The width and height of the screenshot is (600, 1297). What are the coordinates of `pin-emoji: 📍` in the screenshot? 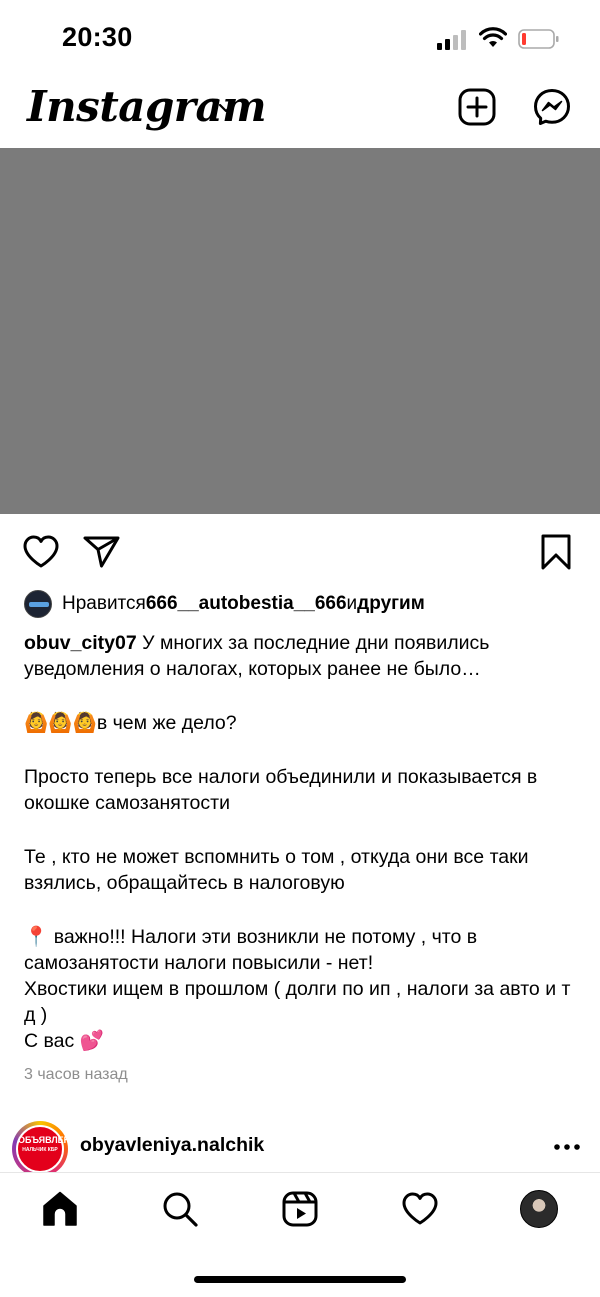 It's located at (36, 936).